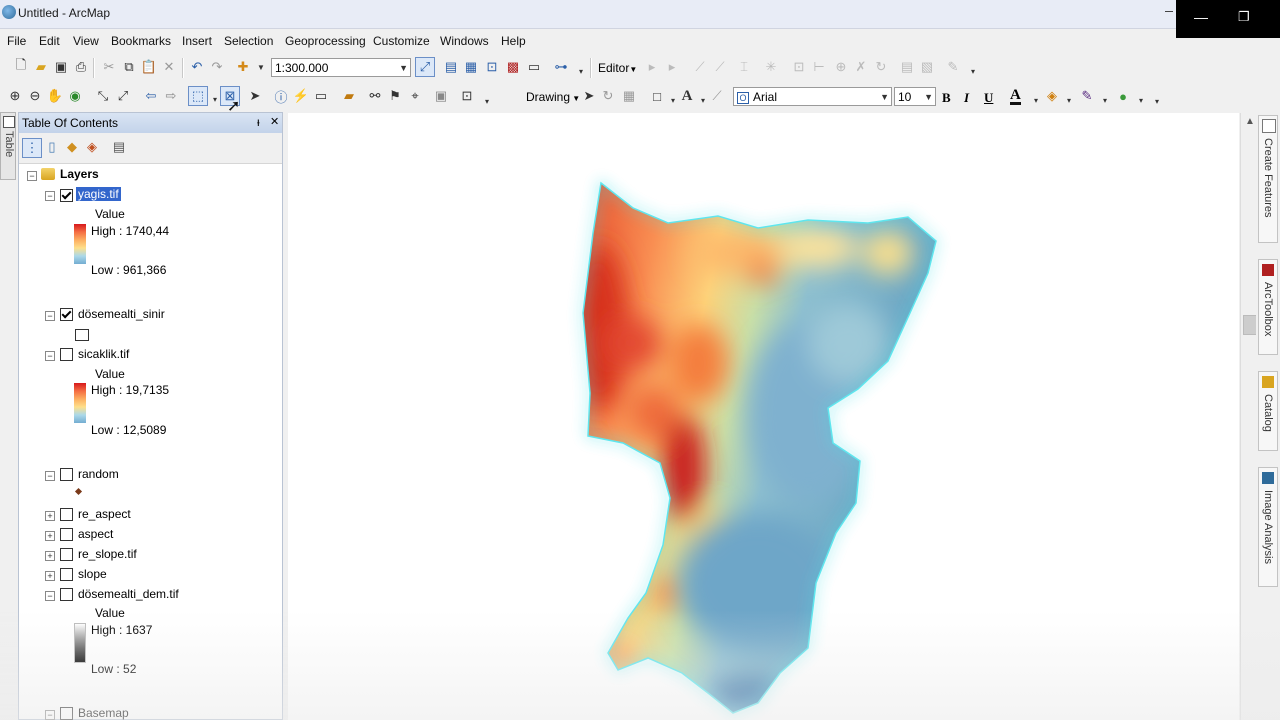 Image resolution: width=1280 pixels, height=720 pixels. I want to click on minimize-bar-icon, so click(1169, 11).